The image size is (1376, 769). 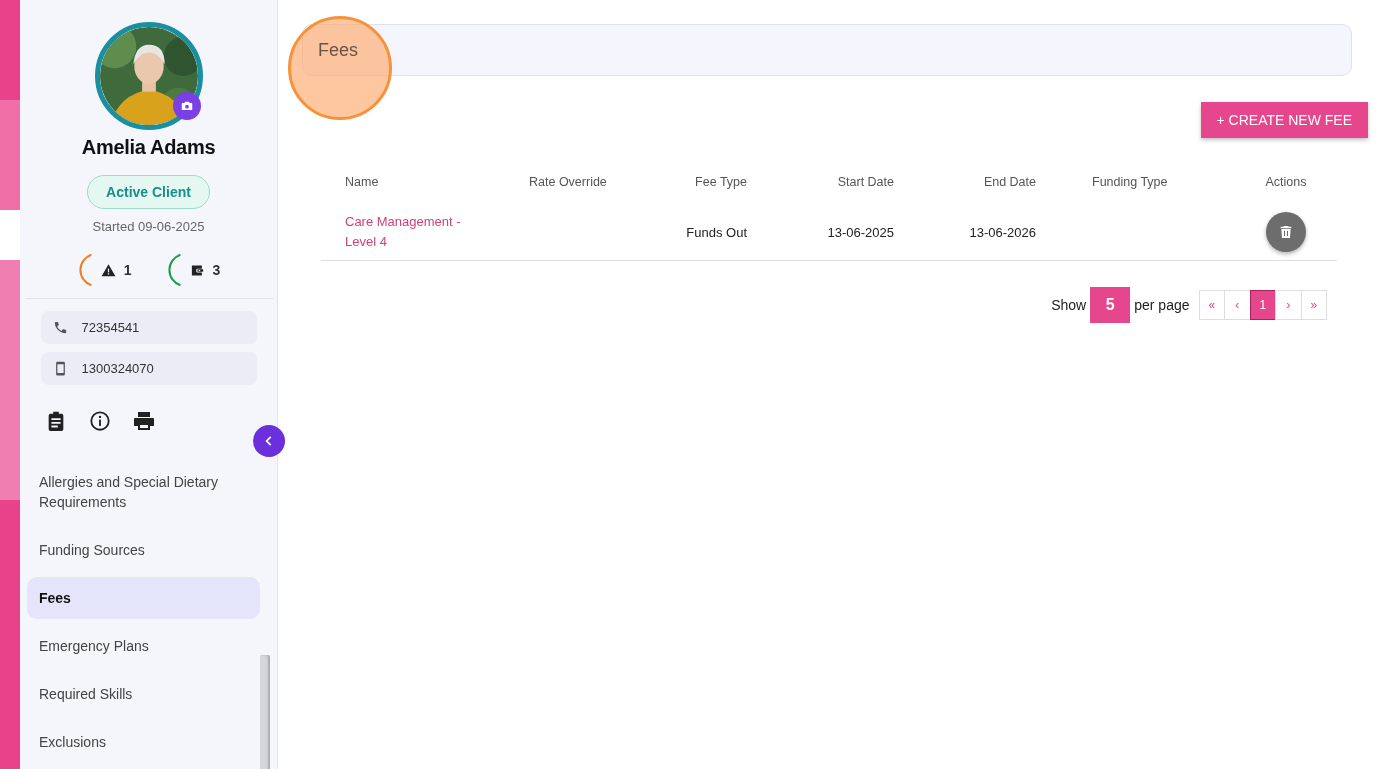 I want to click on collapse-button, so click(x=269, y=441).